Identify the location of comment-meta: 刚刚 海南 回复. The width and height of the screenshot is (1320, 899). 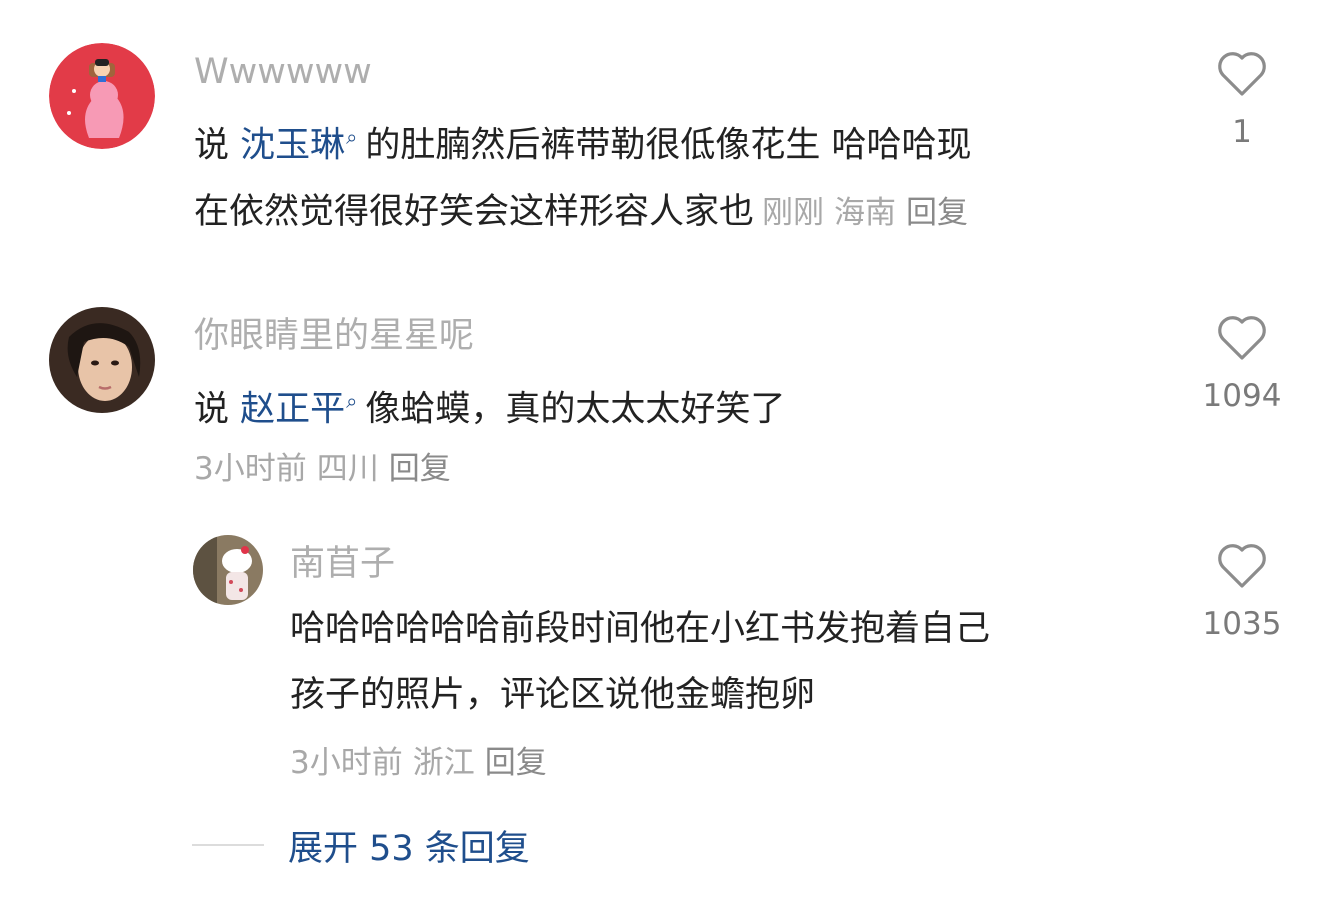
(870, 213).